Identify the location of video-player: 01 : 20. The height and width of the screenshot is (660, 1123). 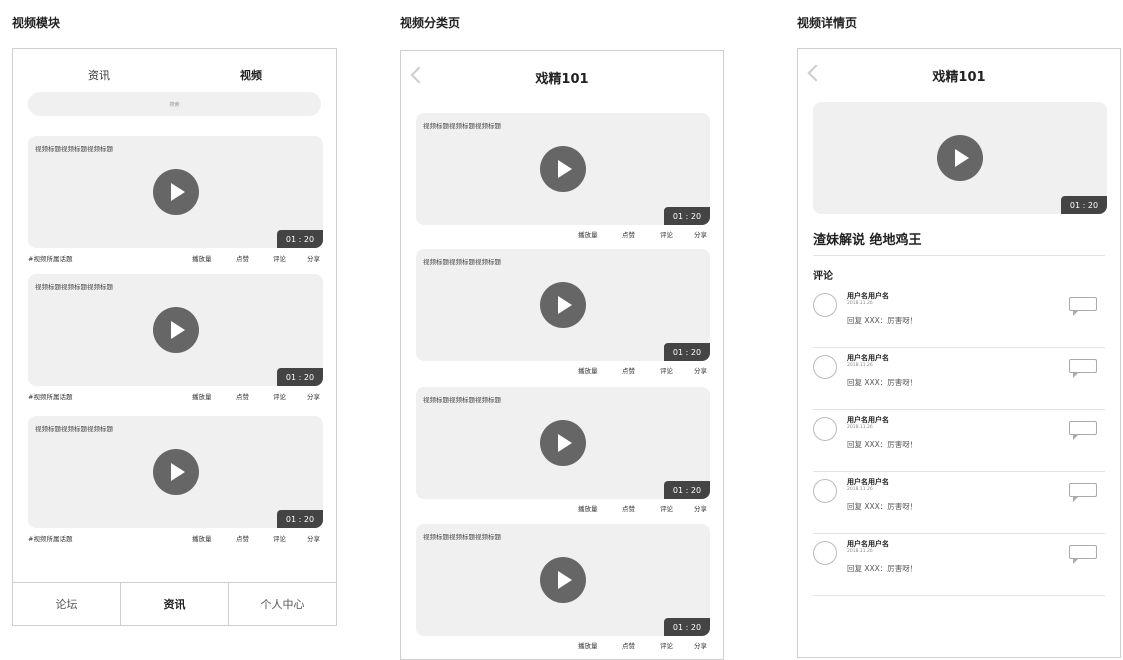
(960, 158).